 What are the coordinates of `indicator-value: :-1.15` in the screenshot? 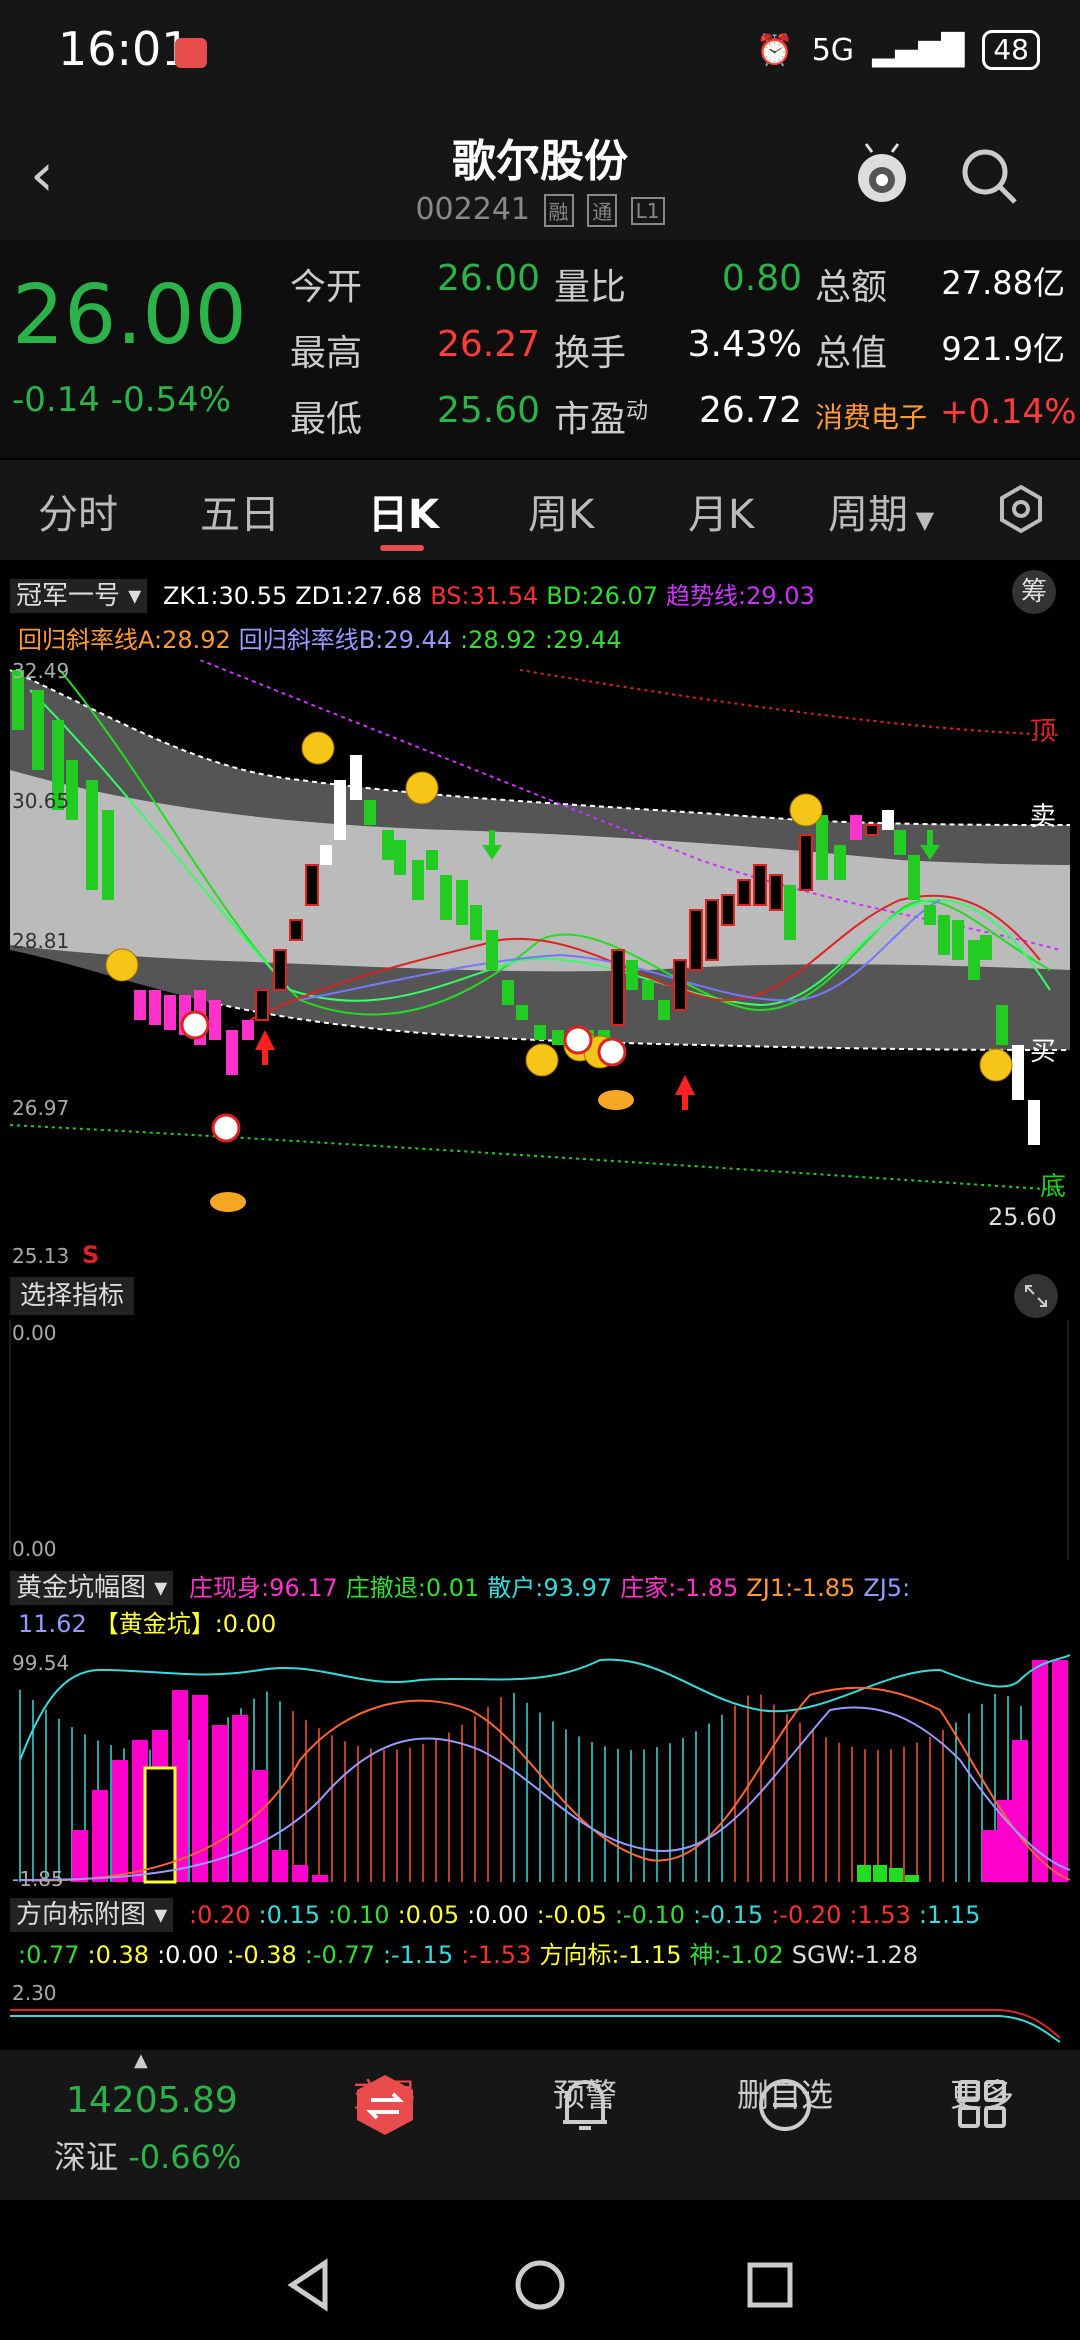 It's located at (418, 1955).